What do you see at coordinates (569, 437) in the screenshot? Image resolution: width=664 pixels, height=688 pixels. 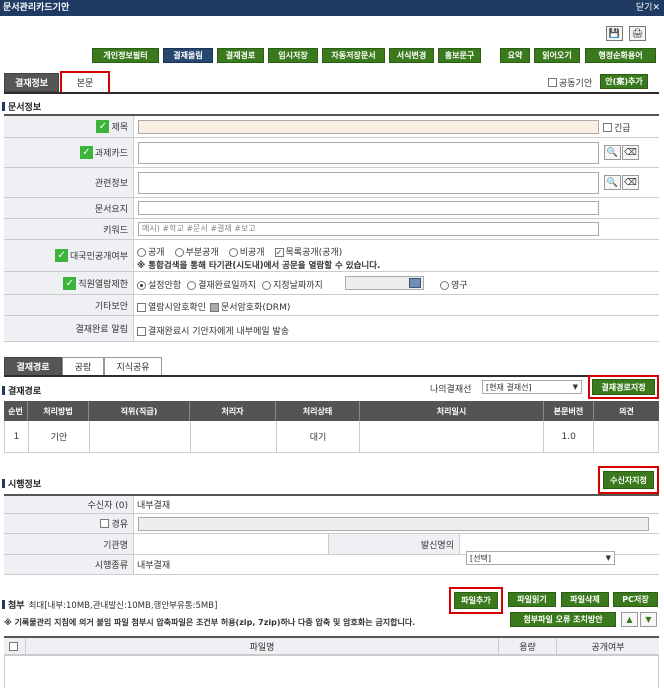 I see `row-version: 1.0` at bounding box center [569, 437].